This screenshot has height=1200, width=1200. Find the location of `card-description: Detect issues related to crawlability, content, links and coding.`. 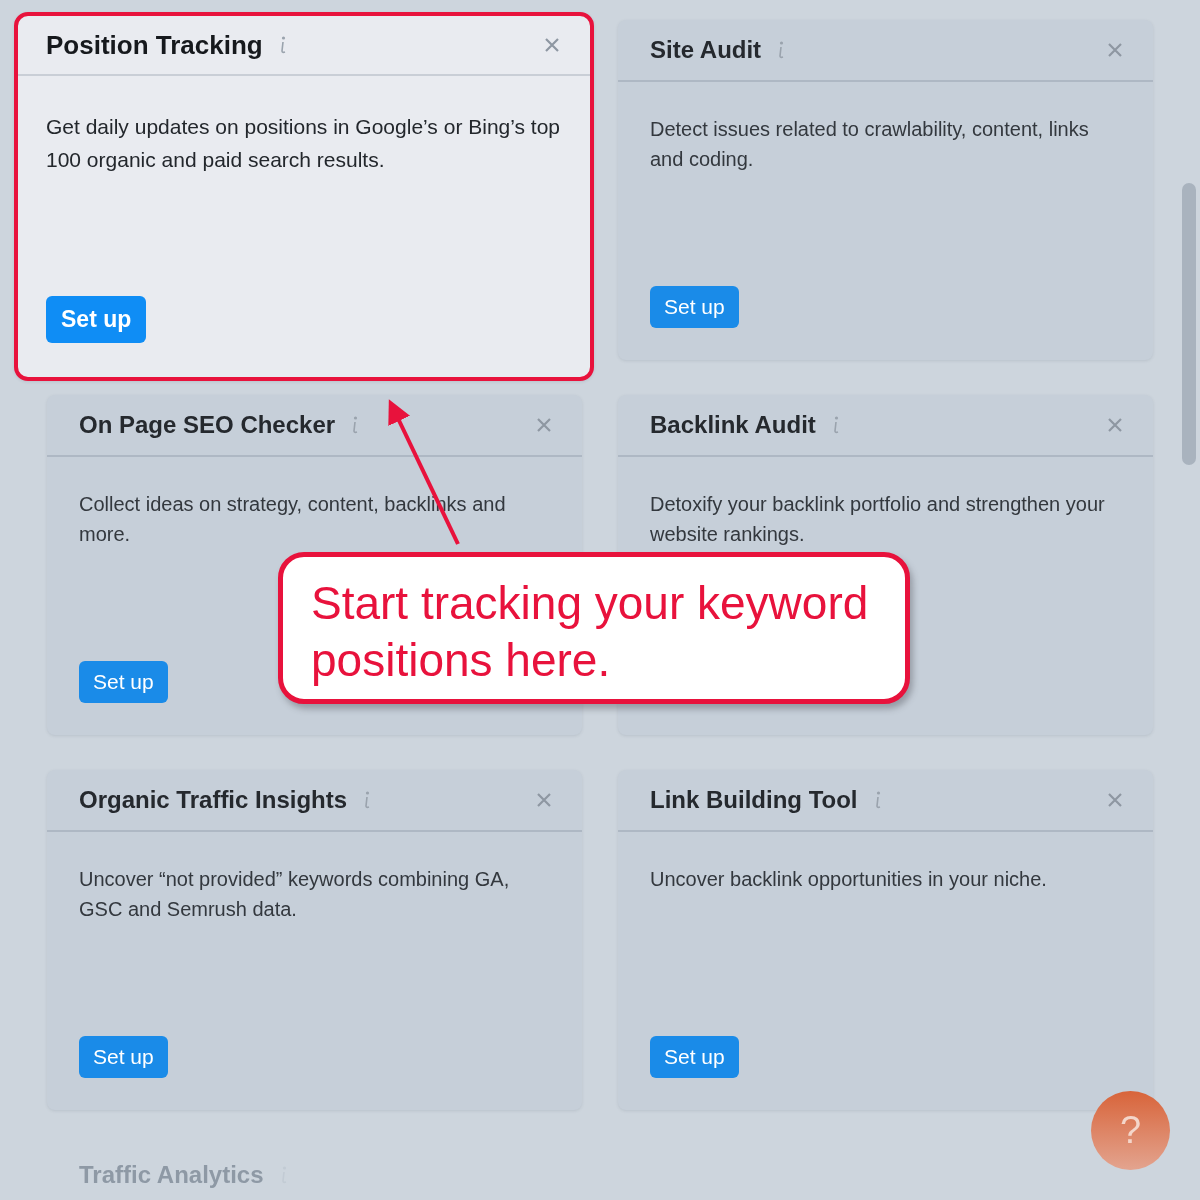

card-description: Detect issues related to crawlability, content, links and coding. is located at coordinates (870, 144).